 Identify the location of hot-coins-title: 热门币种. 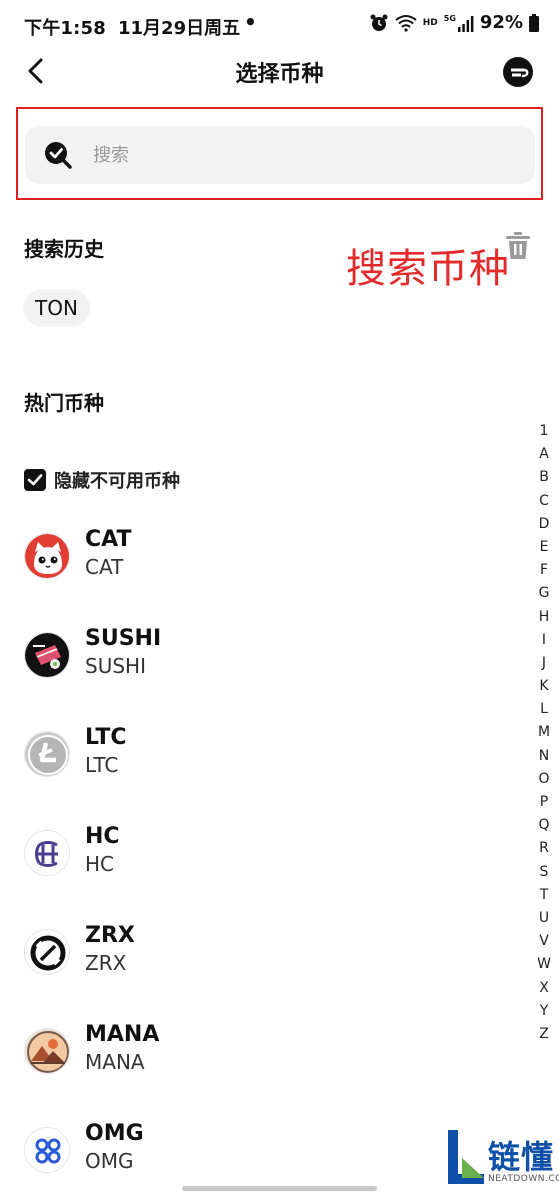
(64, 403).